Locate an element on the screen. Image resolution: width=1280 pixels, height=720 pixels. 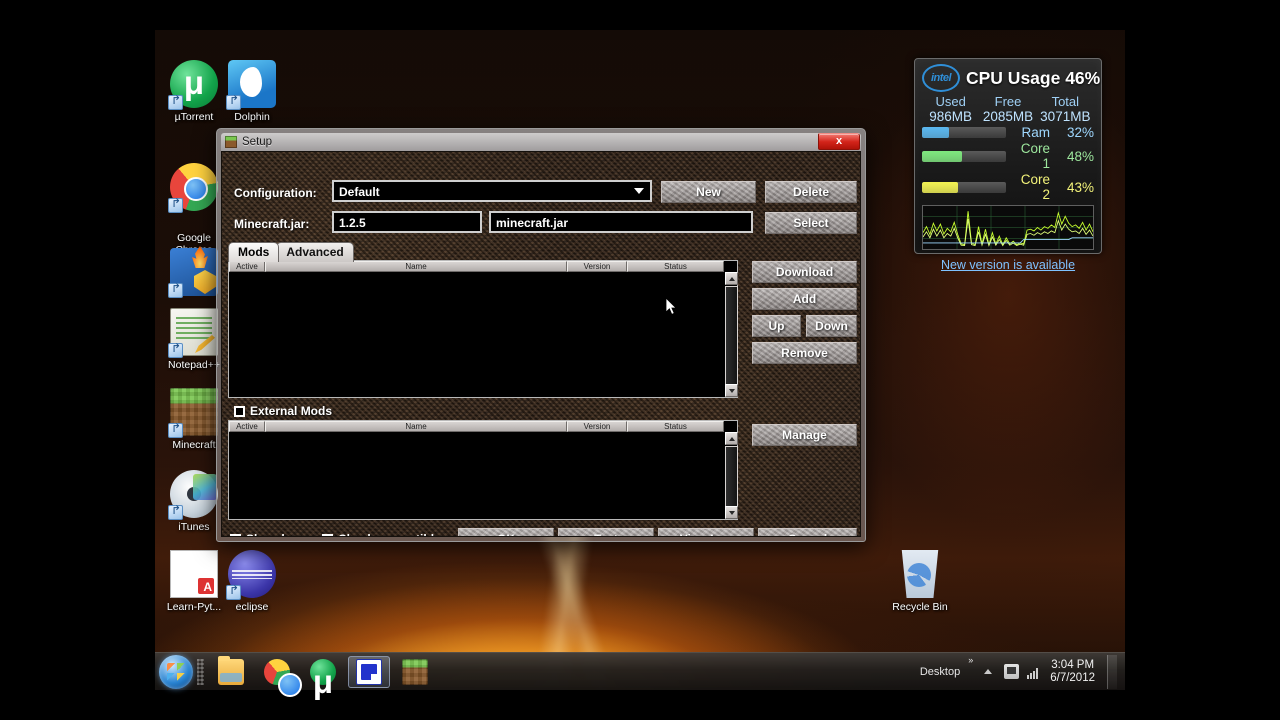
remove-button: Remove is located at coordinates (804, 353).